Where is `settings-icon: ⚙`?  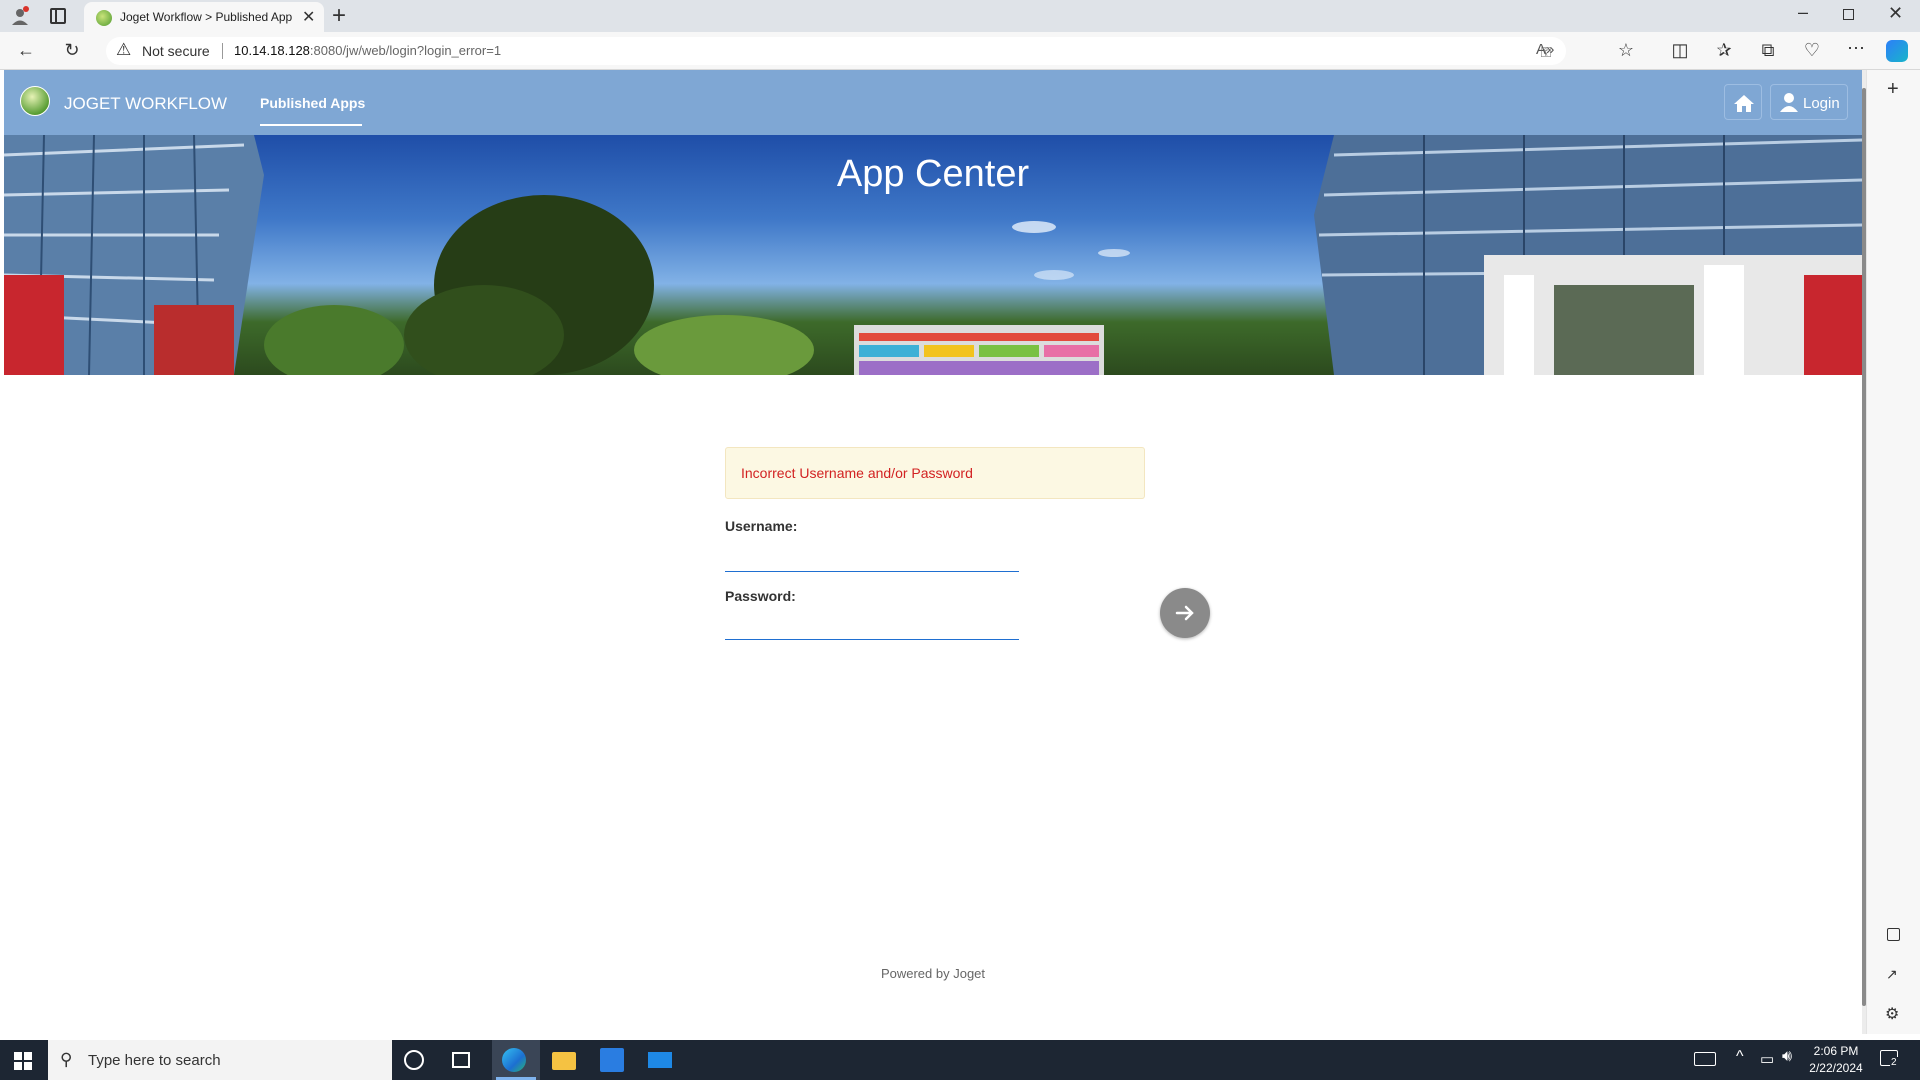
settings-icon: ⚙ is located at coordinates (1892, 1014).